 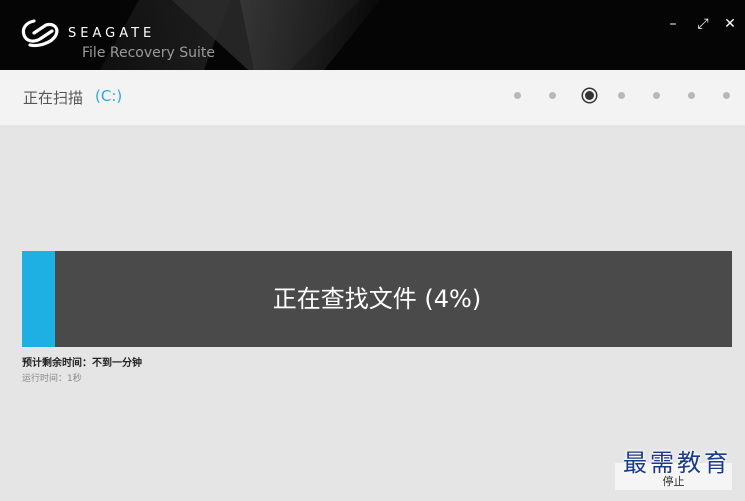 What do you see at coordinates (589, 95) in the screenshot?
I see `step-dot-active` at bounding box center [589, 95].